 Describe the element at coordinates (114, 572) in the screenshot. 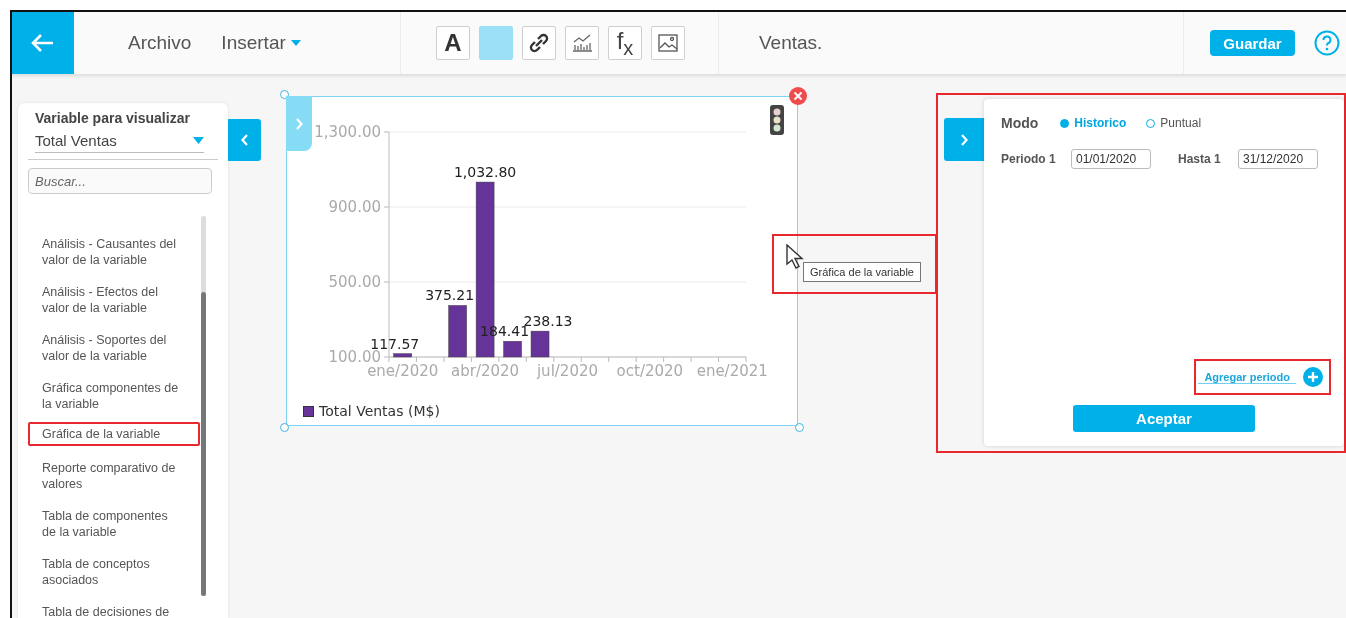

I see `sidebar-item: Tabla de conceptos asociados` at that location.